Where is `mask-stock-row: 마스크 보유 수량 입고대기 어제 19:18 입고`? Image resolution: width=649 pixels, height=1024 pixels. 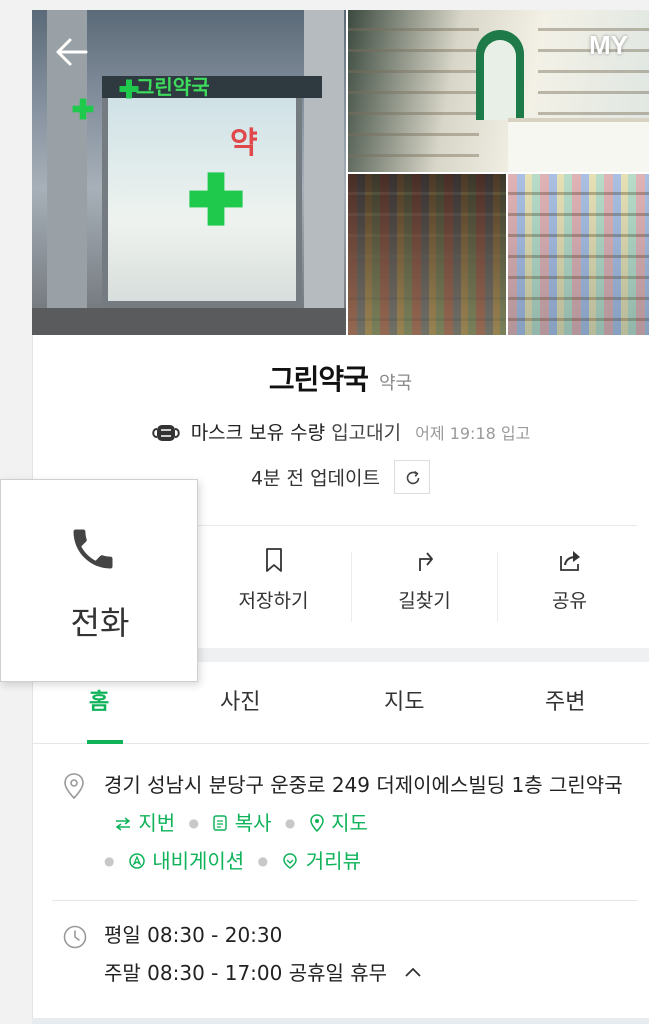
mask-stock-row: 마스크 보유 수량 입고대기 어제 19:18 입고 is located at coordinates (340, 431).